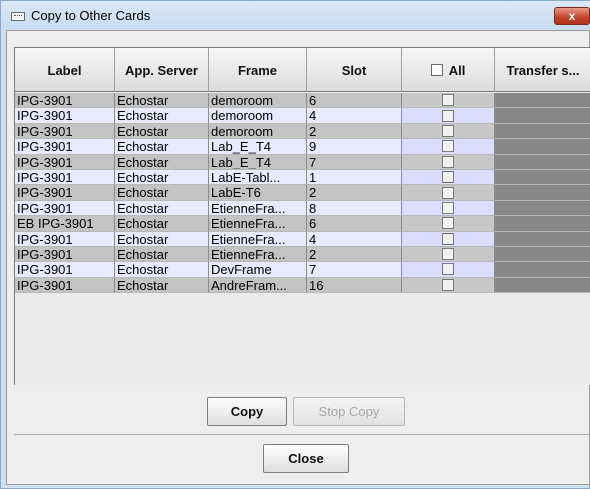 The image size is (590, 489). I want to click on column-header-slot-text: Slot, so click(354, 70).